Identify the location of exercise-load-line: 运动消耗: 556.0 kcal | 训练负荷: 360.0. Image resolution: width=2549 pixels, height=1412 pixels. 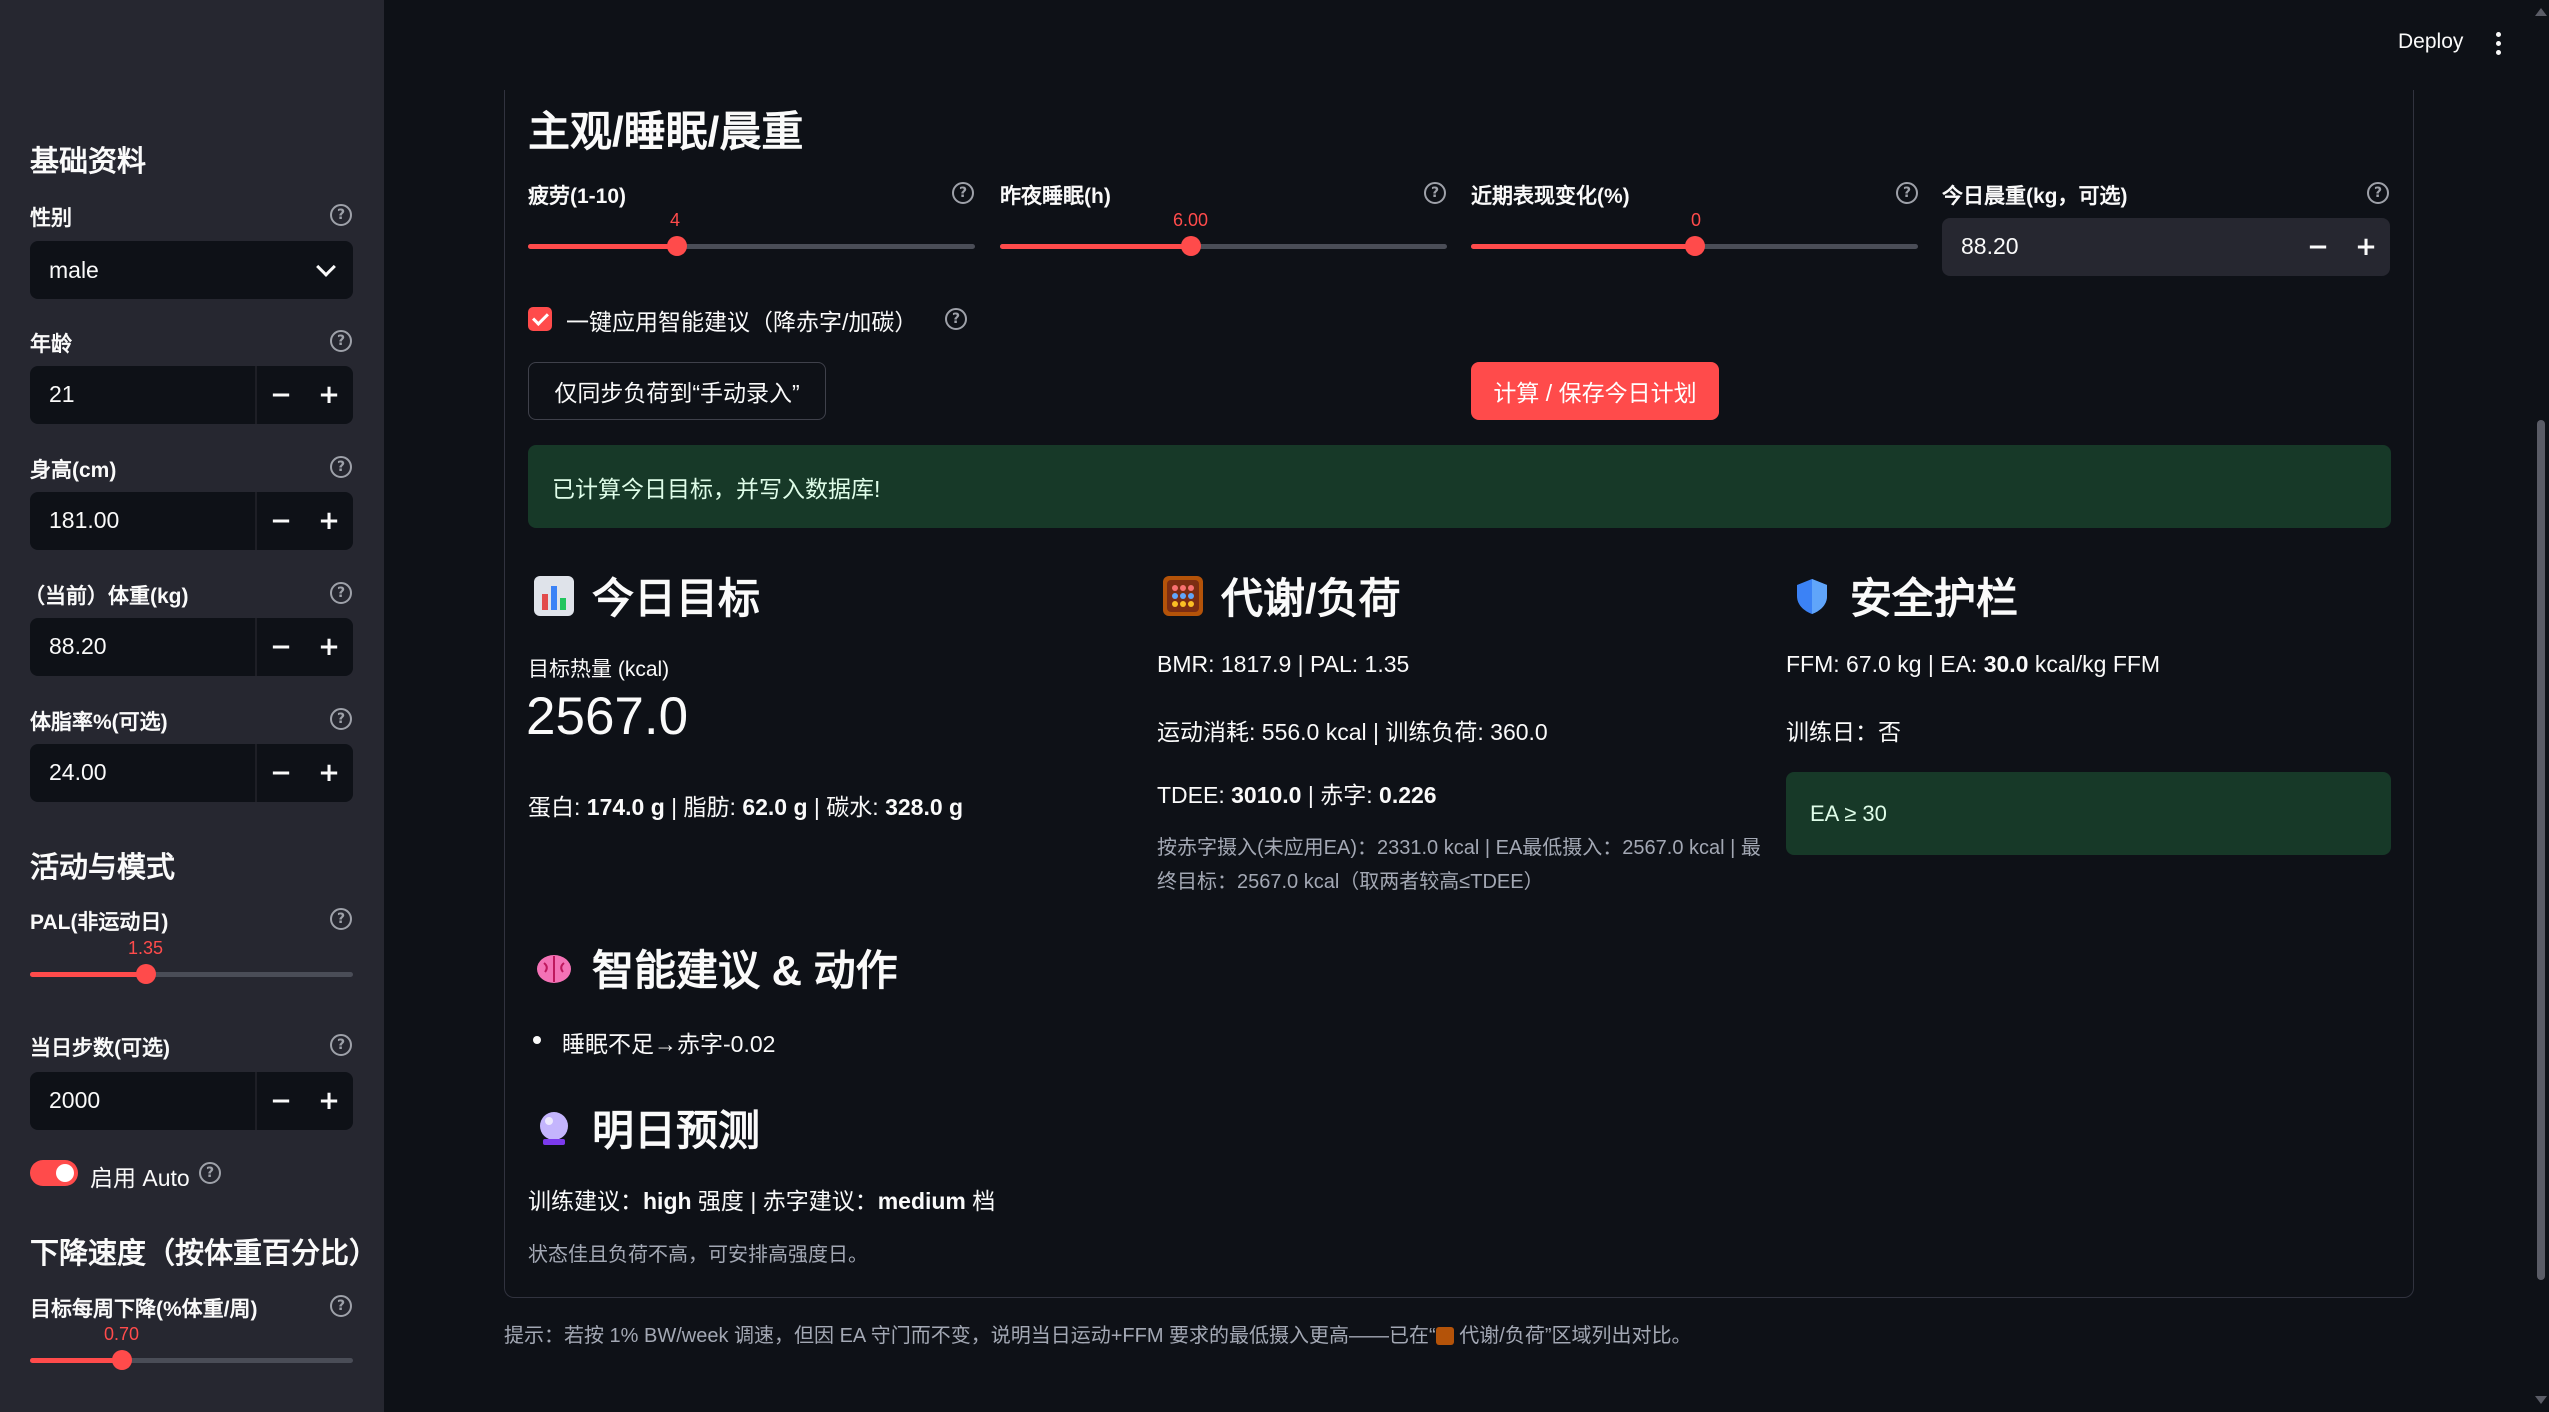
(1352, 732).